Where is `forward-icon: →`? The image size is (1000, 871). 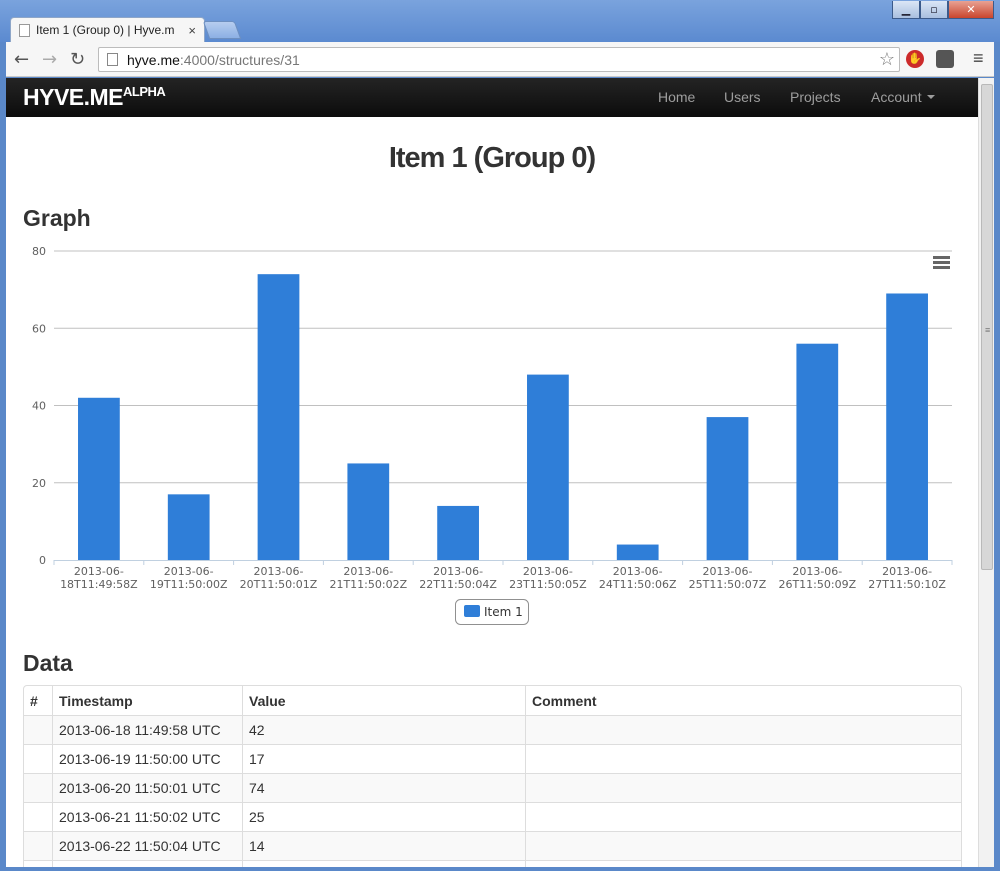 forward-icon: → is located at coordinates (49, 59).